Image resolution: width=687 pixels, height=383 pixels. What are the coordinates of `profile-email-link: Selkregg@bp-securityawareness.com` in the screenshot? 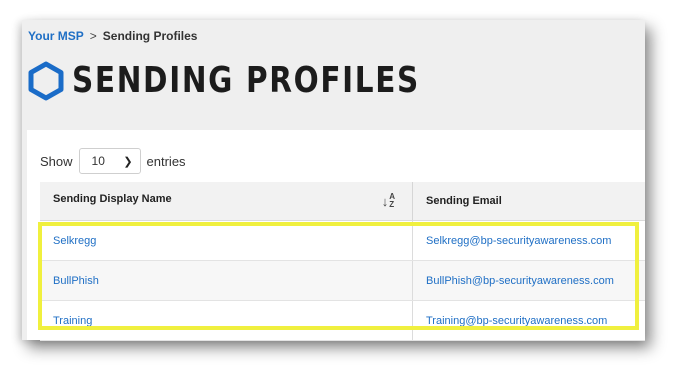 It's located at (528, 240).